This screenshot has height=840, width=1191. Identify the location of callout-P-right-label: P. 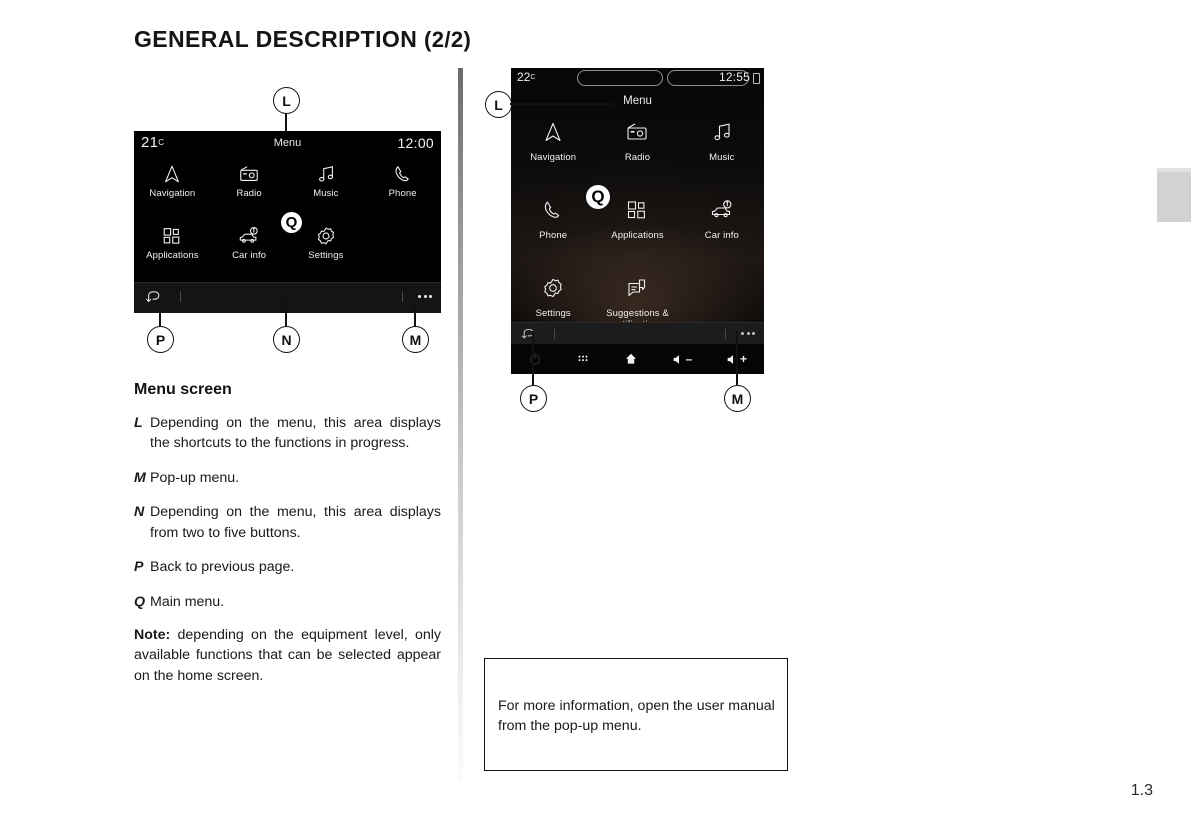
(533, 398).